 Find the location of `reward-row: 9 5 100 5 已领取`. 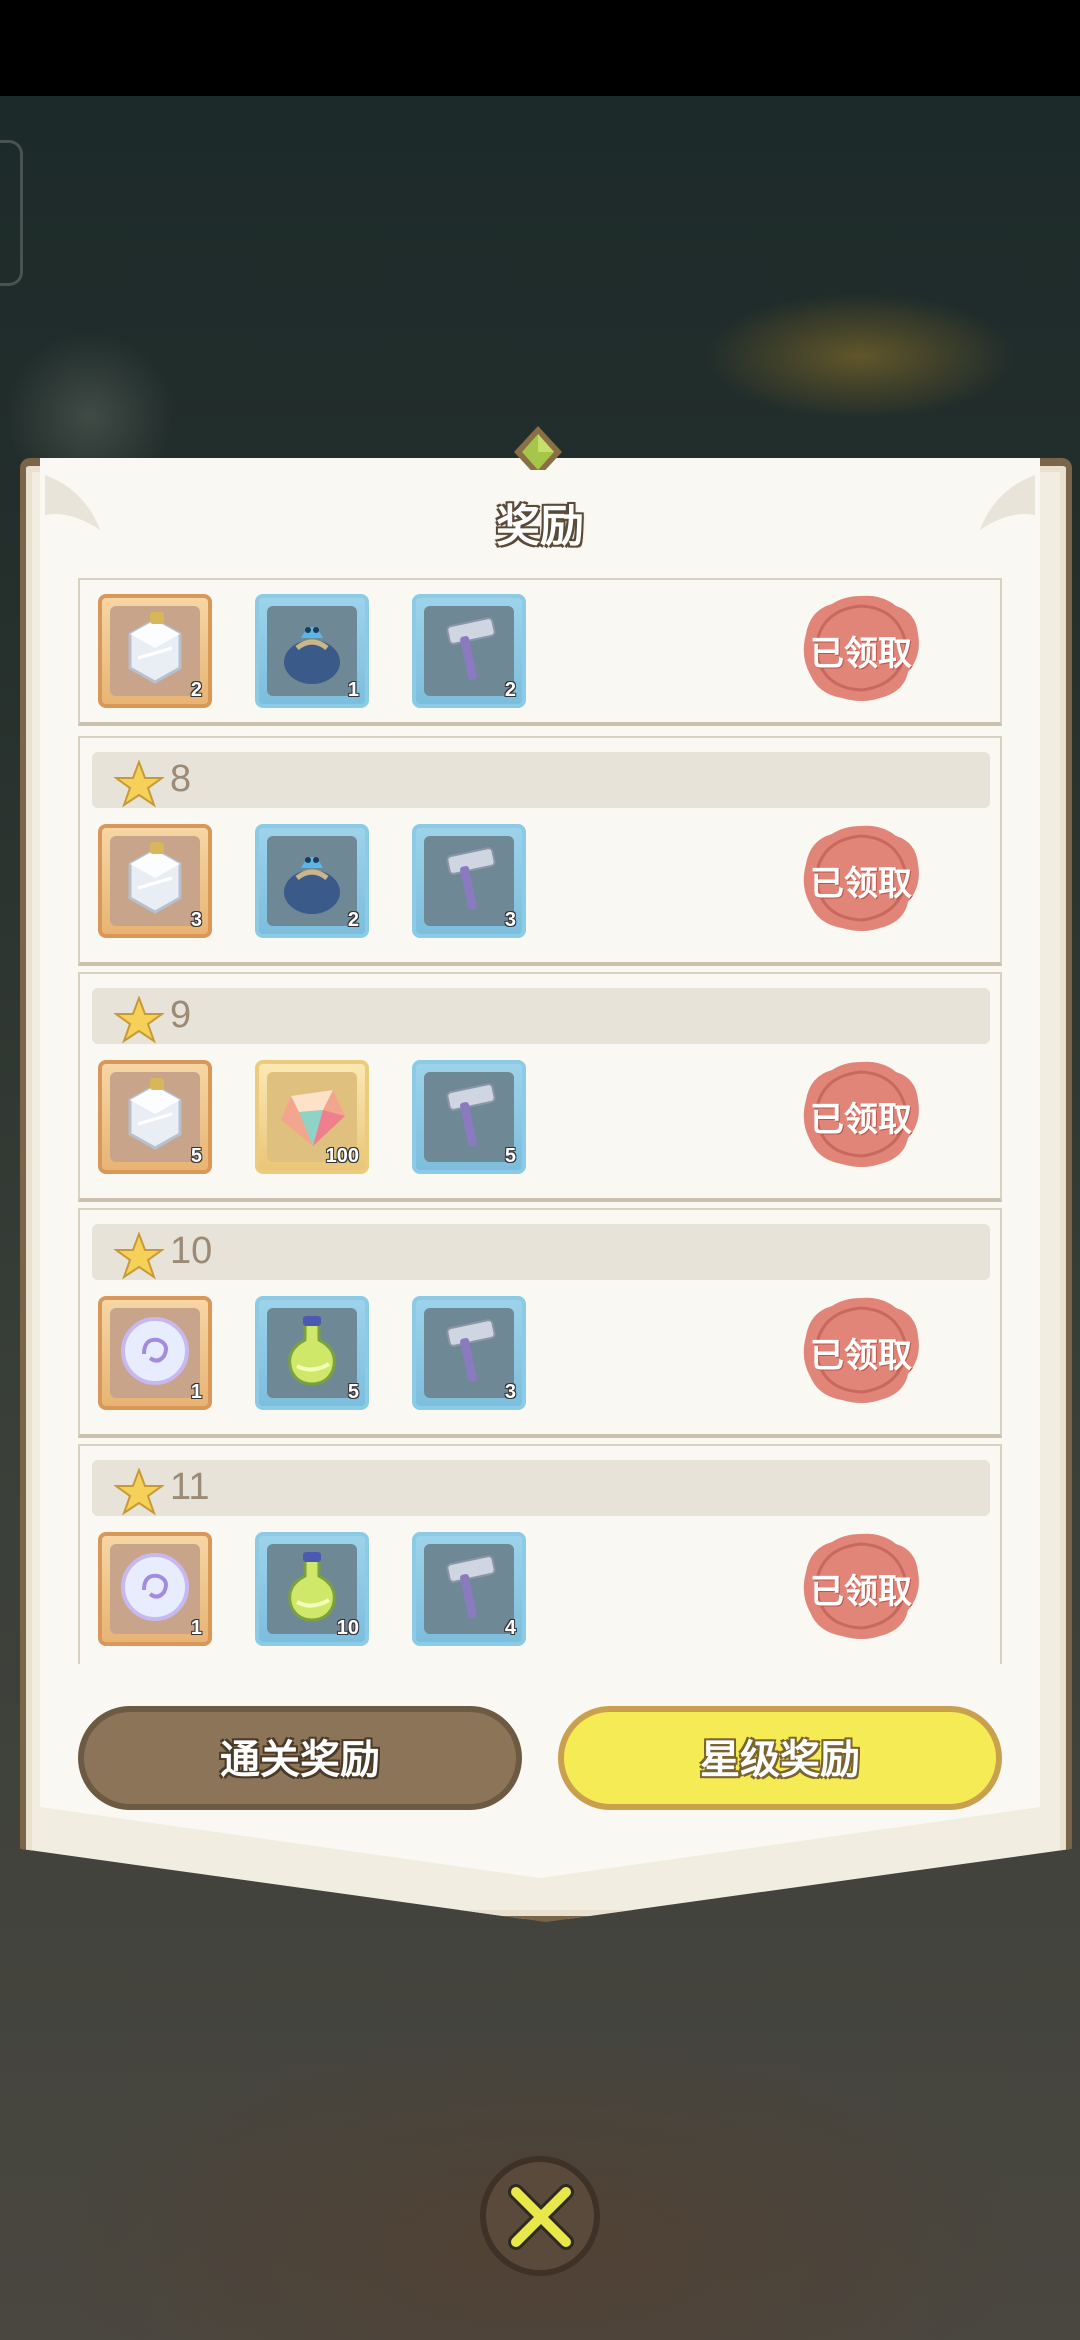

reward-row: 9 5 100 5 已领取 is located at coordinates (540, 1087).